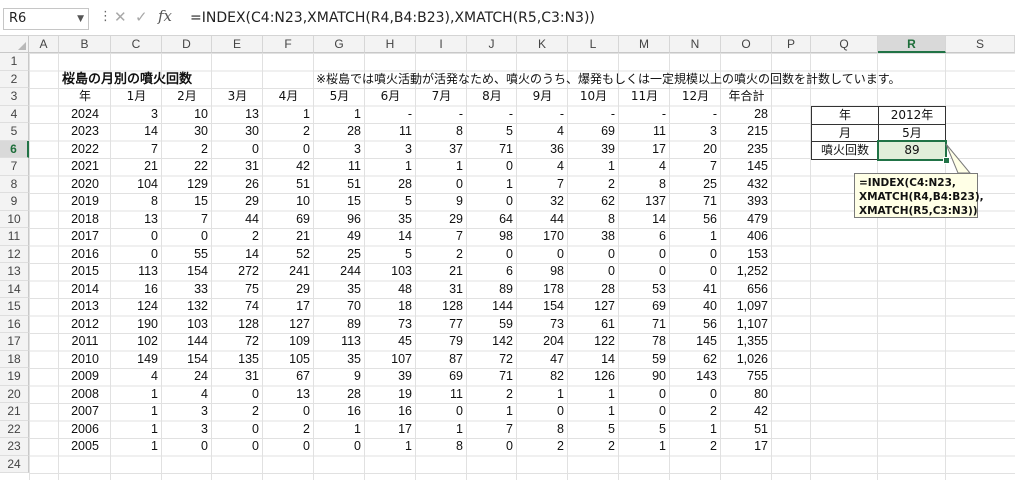  I want to click on count-cell: 96, so click(339, 220).